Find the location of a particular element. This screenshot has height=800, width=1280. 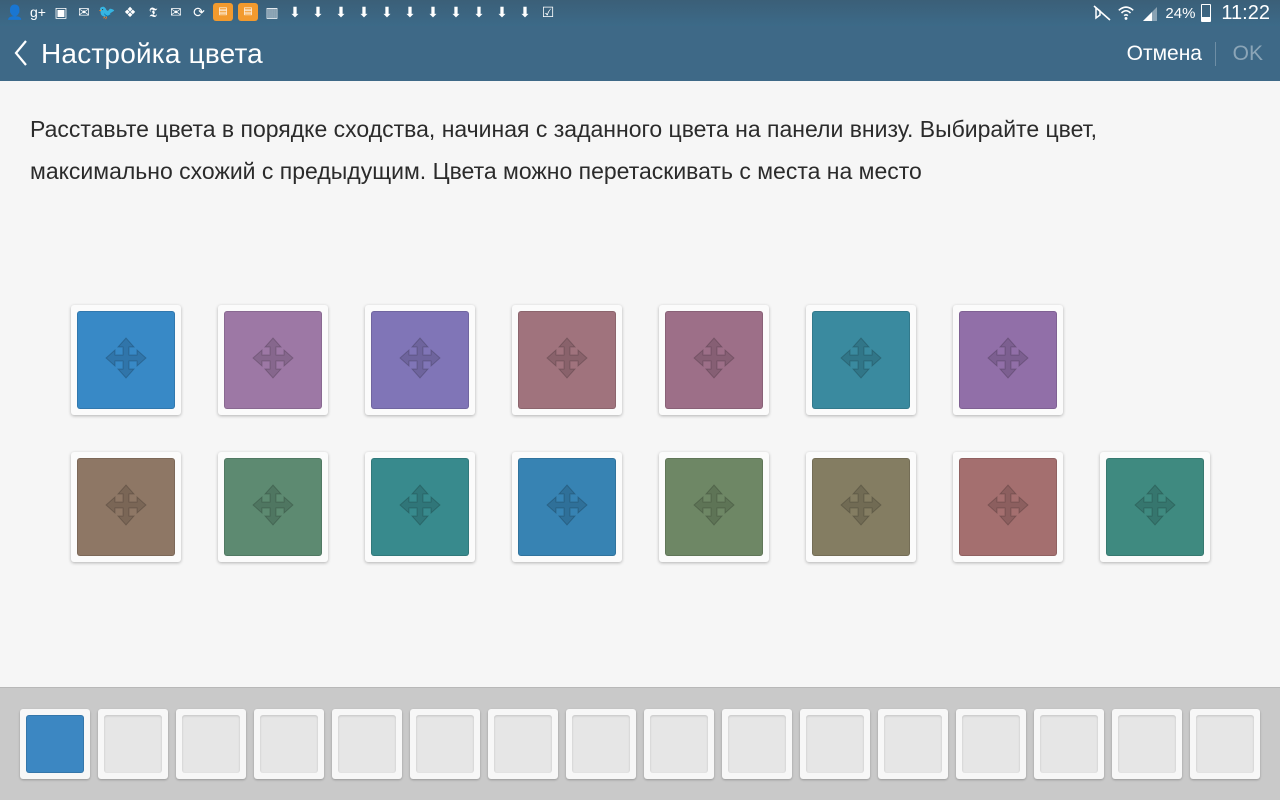

clock: 11:22 is located at coordinates (1245, 12).